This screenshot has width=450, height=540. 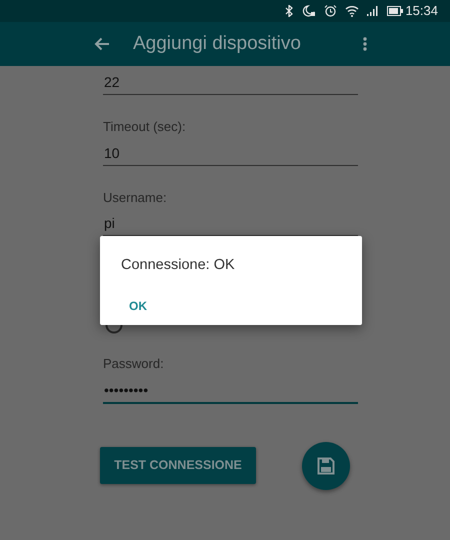 I want to click on test-connection-button: TEST CONNESSIONE, so click(x=178, y=465).